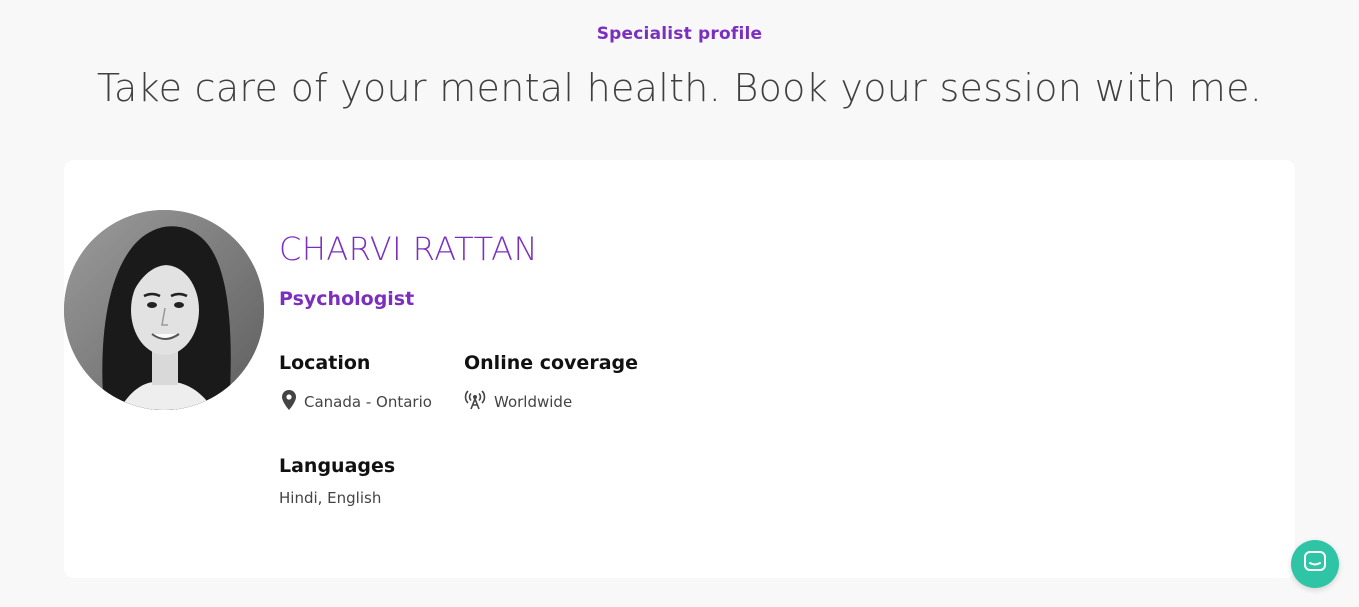 The width and height of the screenshot is (1359, 607). What do you see at coordinates (368, 402) in the screenshot?
I see `location-text: Canada - Ontario` at bounding box center [368, 402].